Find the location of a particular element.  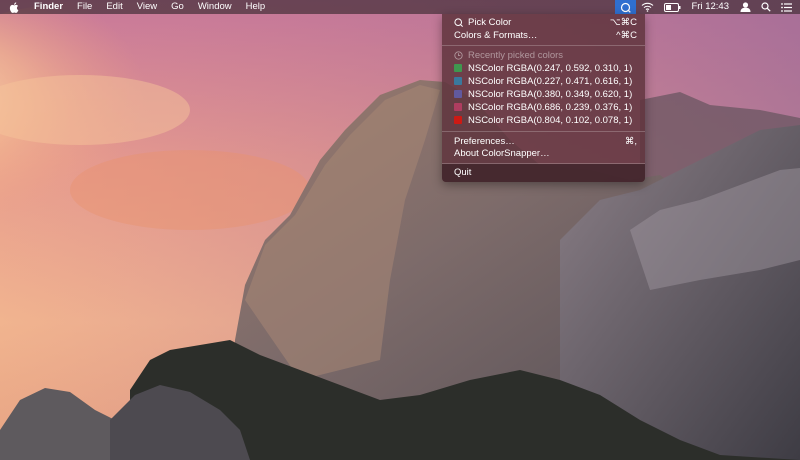

menu-item-recent-color: NSColor RGBA(0.247, 0.592, 0.310, 1) is located at coordinates (543, 68).